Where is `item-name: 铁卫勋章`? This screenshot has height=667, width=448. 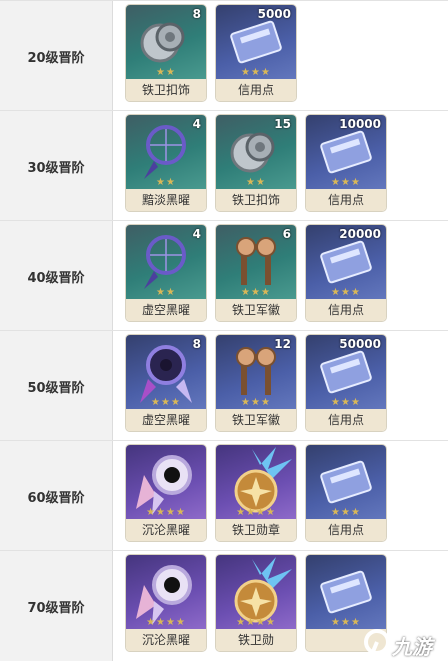 item-name: 铁卫勋章 is located at coordinates (256, 530).